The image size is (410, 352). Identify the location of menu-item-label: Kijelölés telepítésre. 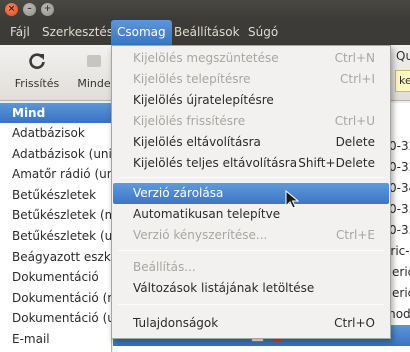
(192, 79).